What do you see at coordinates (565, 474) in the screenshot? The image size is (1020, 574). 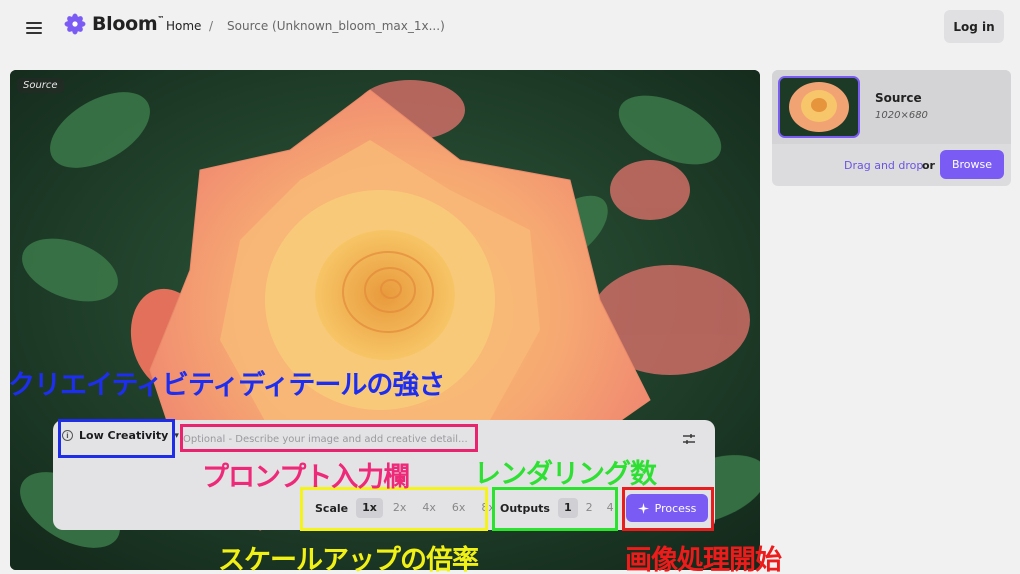 I see `annotation-label-outputs: レンダリング数` at bounding box center [565, 474].